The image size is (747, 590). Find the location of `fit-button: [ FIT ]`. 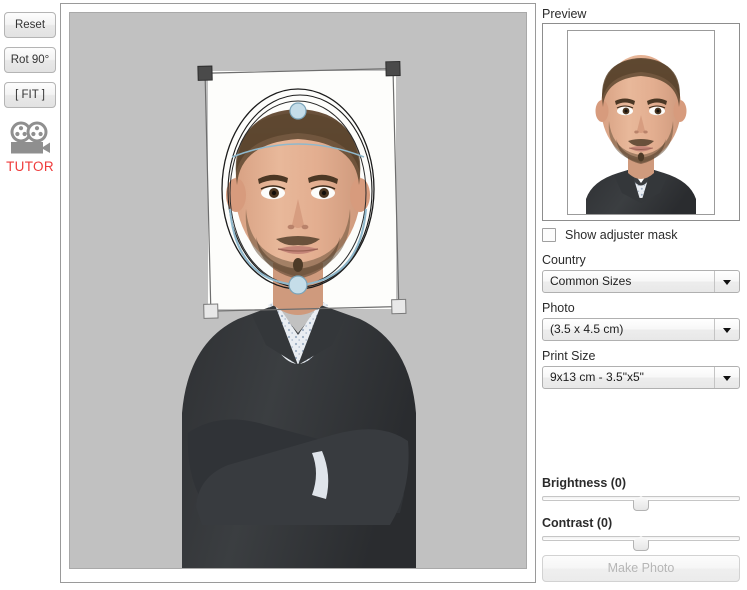

fit-button: [ FIT ] is located at coordinates (30, 95).